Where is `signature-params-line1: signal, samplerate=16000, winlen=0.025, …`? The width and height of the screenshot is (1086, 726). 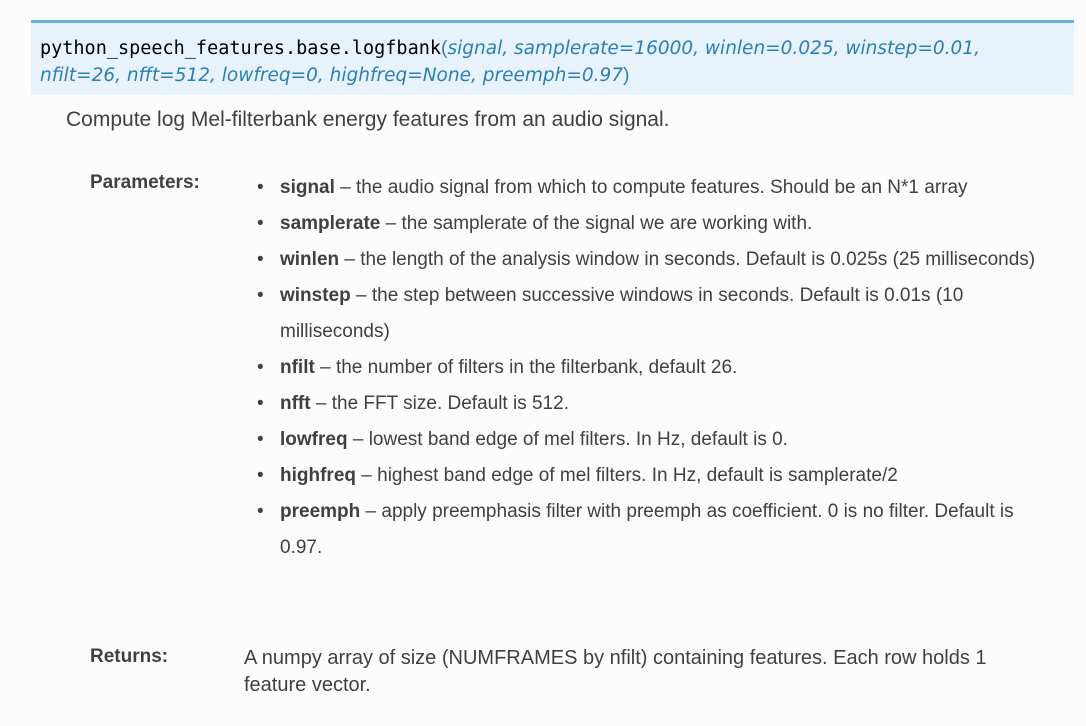 signature-params-line1: signal, samplerate=16000, winlen=0.025, … is located at coordinates (713, 48).